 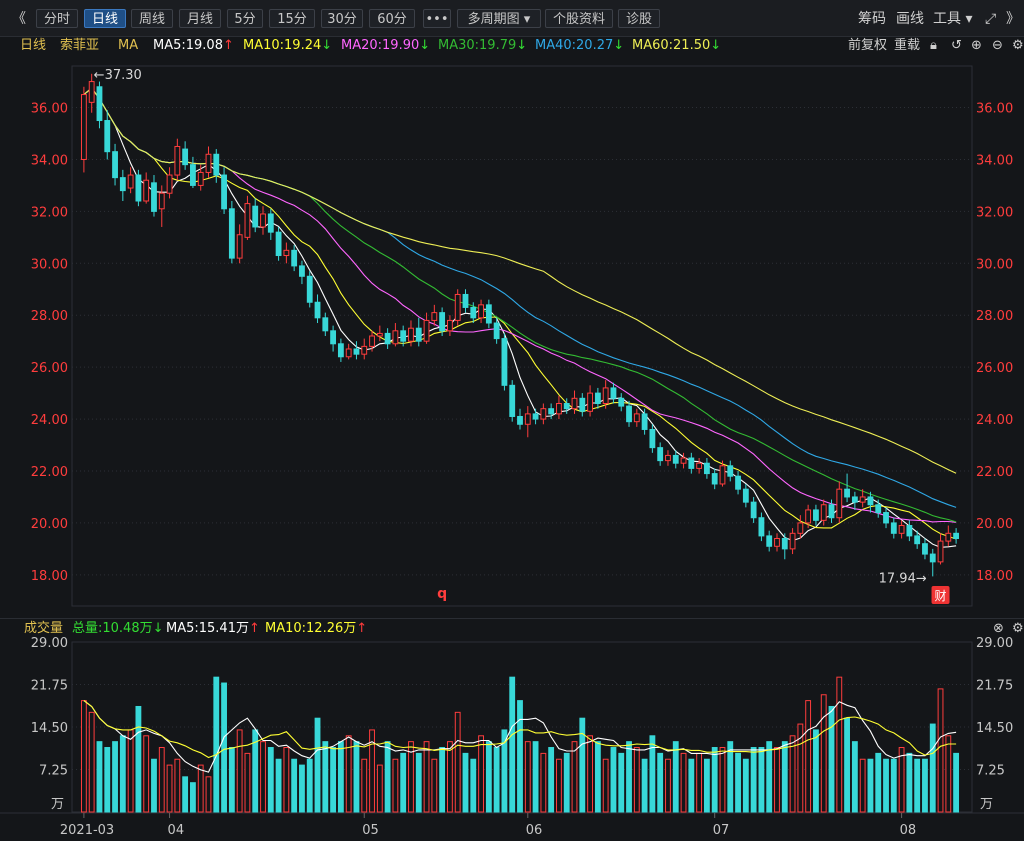 I want to click on finance-marker: 财, so click(x=941, y=596).